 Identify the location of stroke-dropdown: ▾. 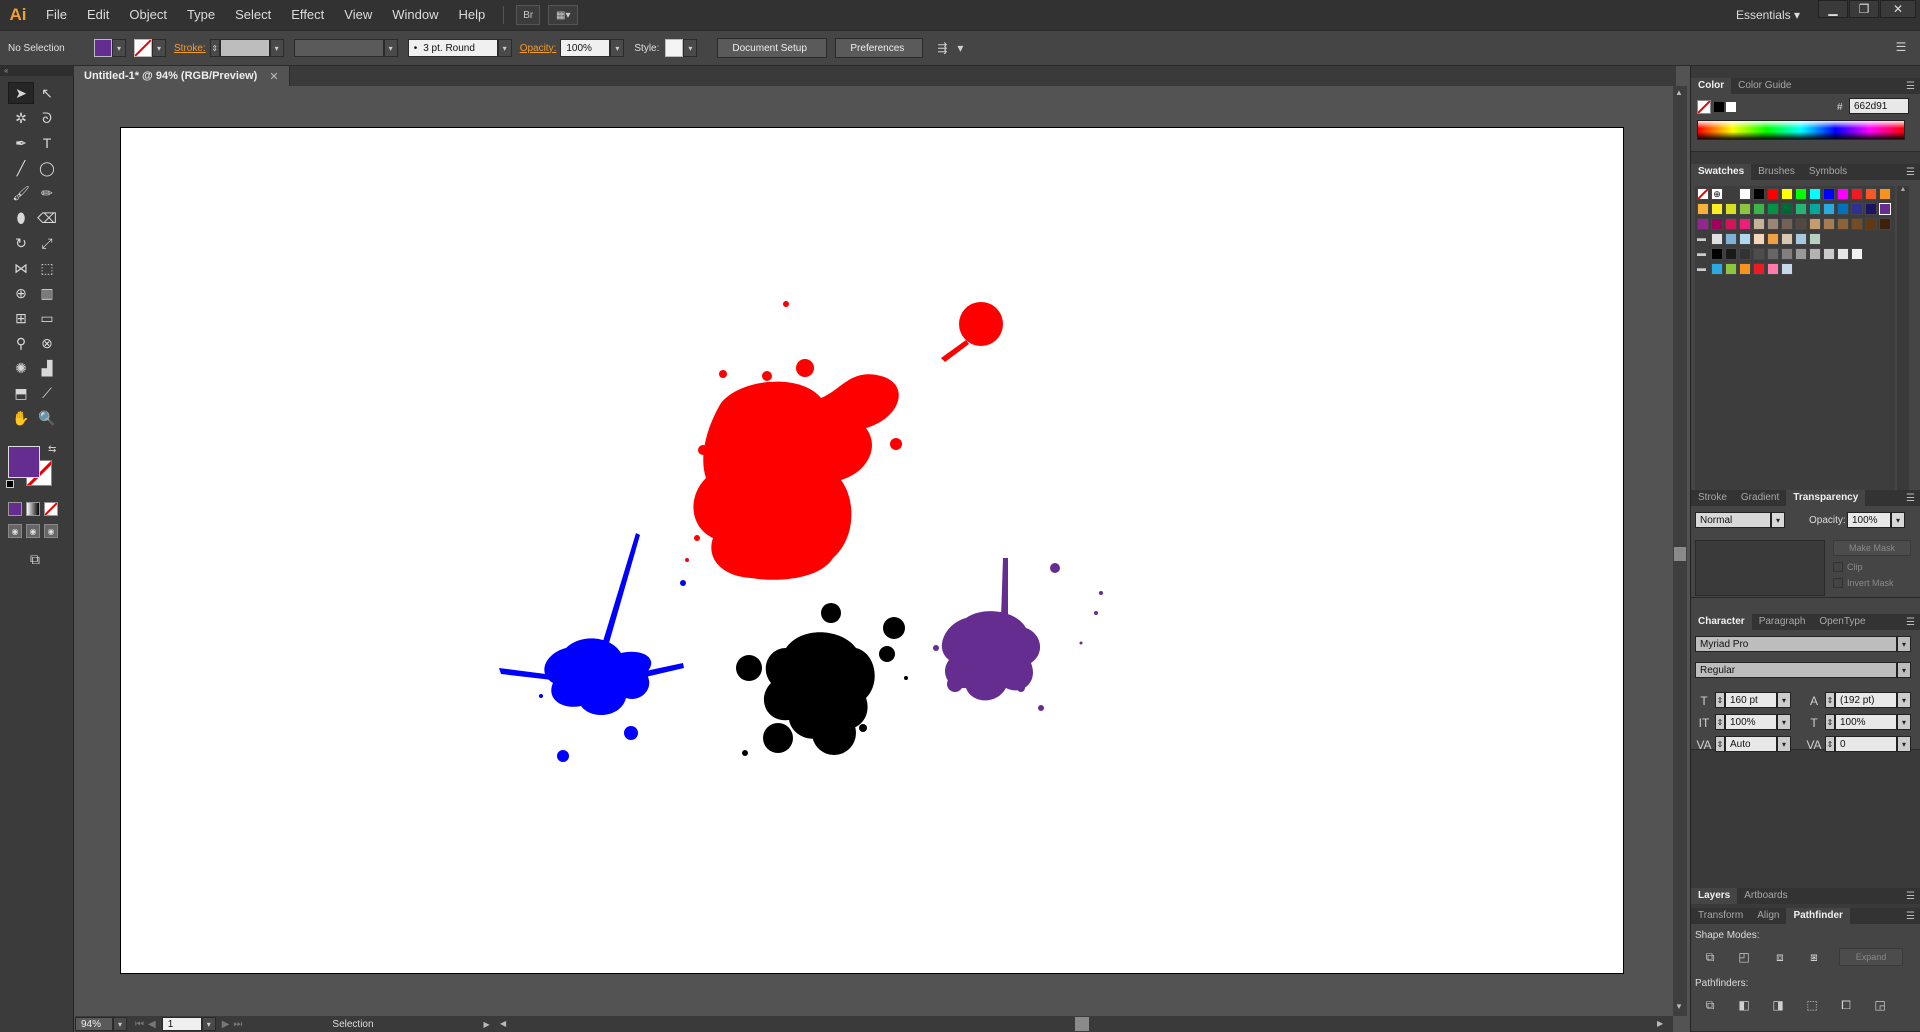
(159, 48).